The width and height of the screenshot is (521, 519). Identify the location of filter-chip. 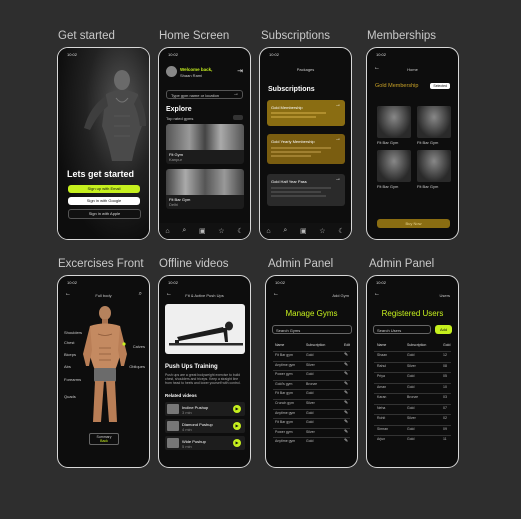
(238, 117).